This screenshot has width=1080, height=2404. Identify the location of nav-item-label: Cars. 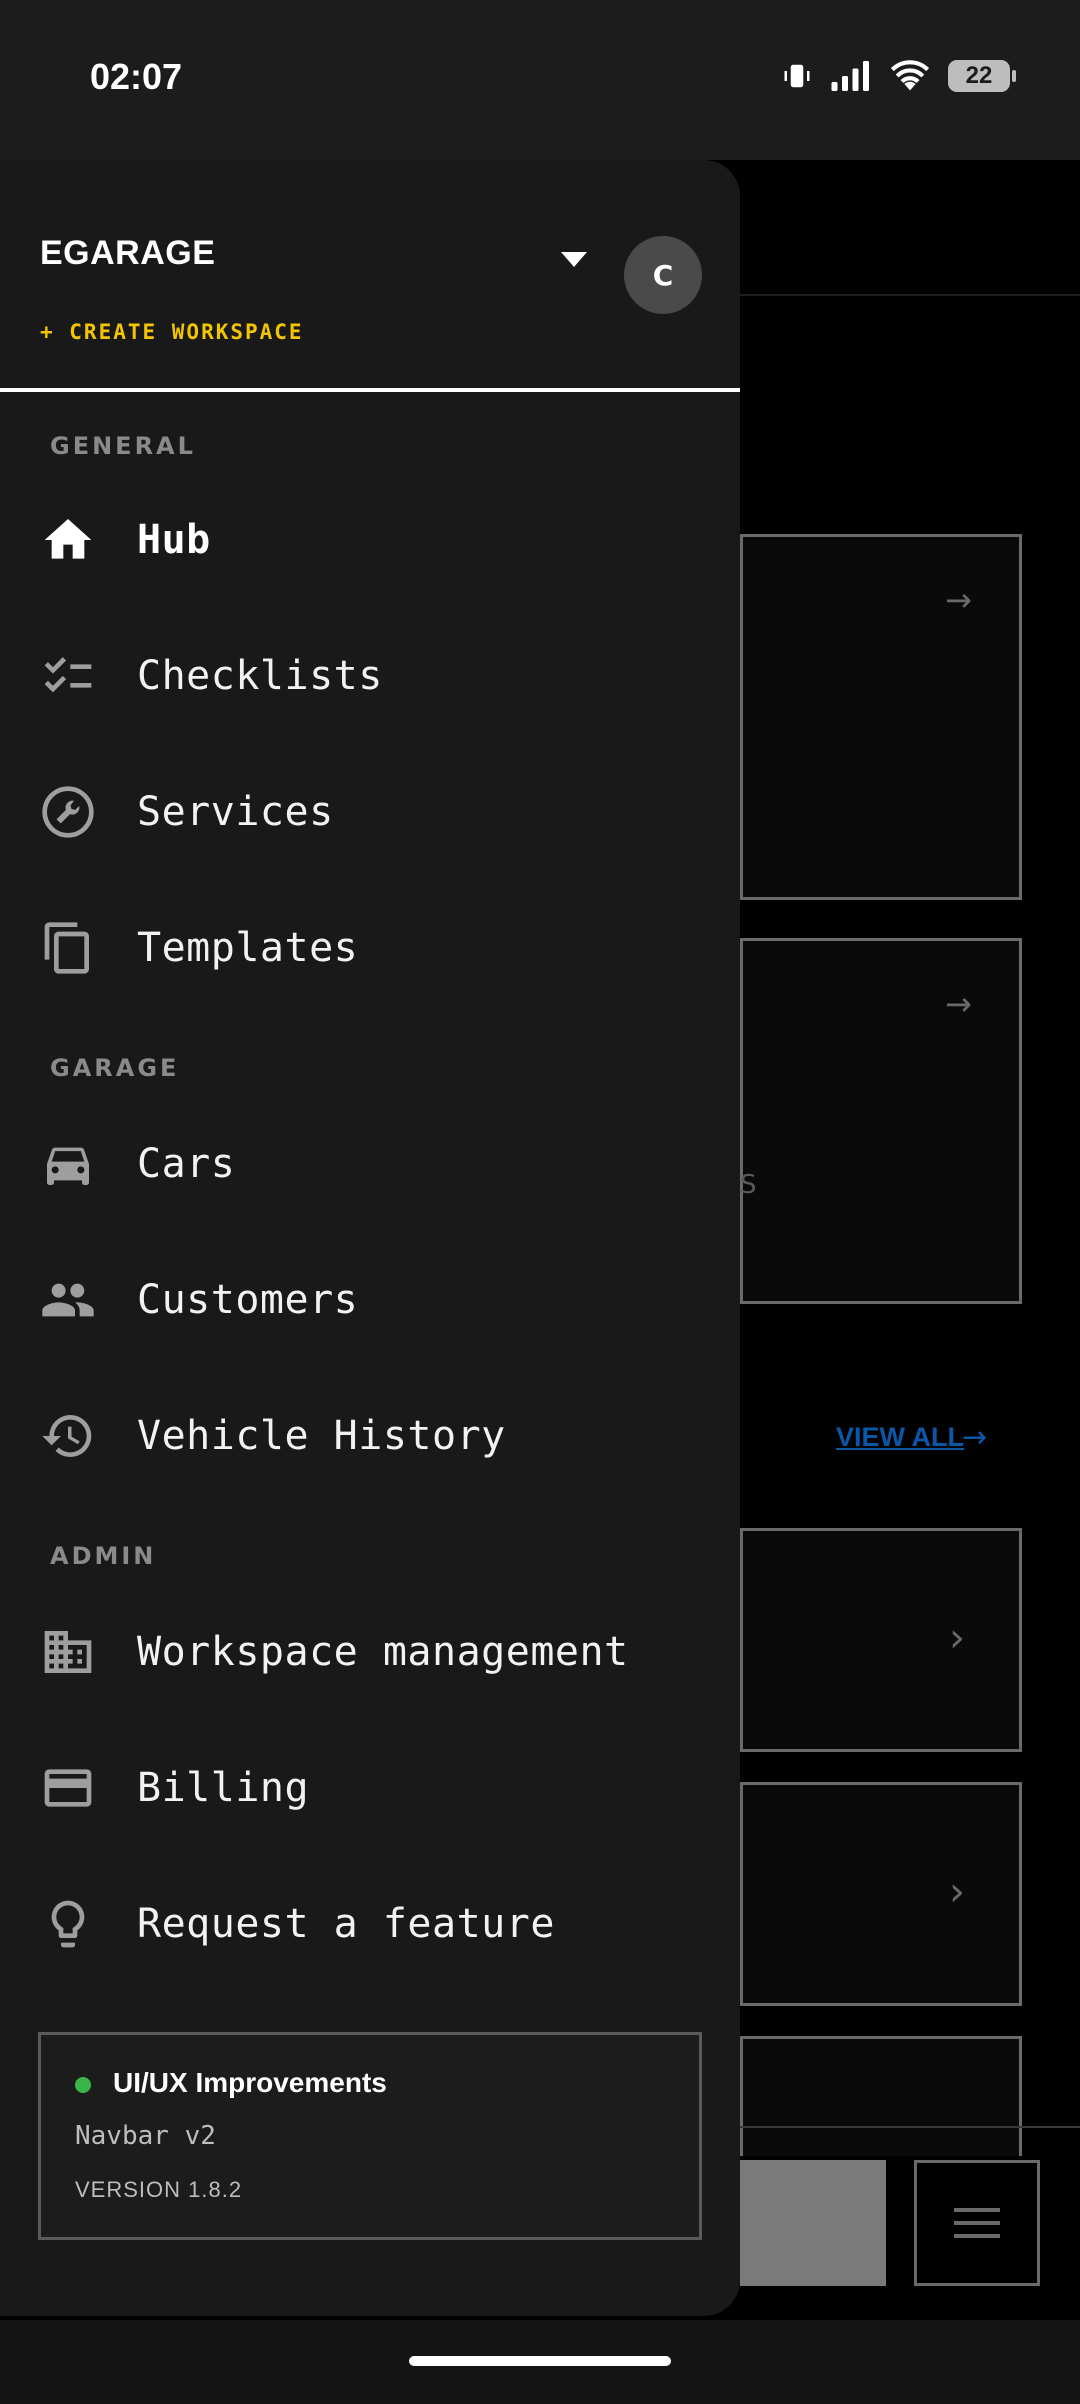
(186, 1164).